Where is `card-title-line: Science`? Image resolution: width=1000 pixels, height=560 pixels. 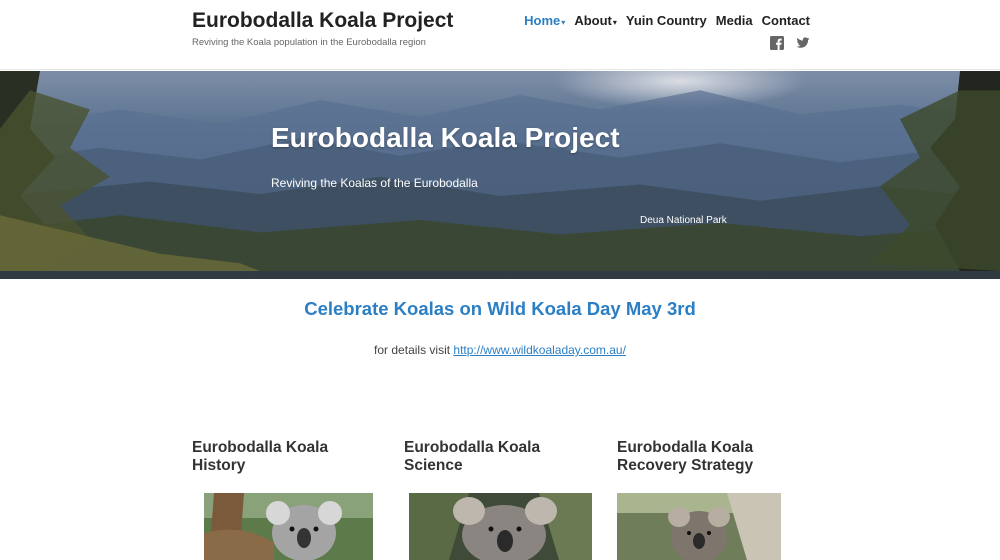 card-title-line: Science is located at coordinates (433, 465).